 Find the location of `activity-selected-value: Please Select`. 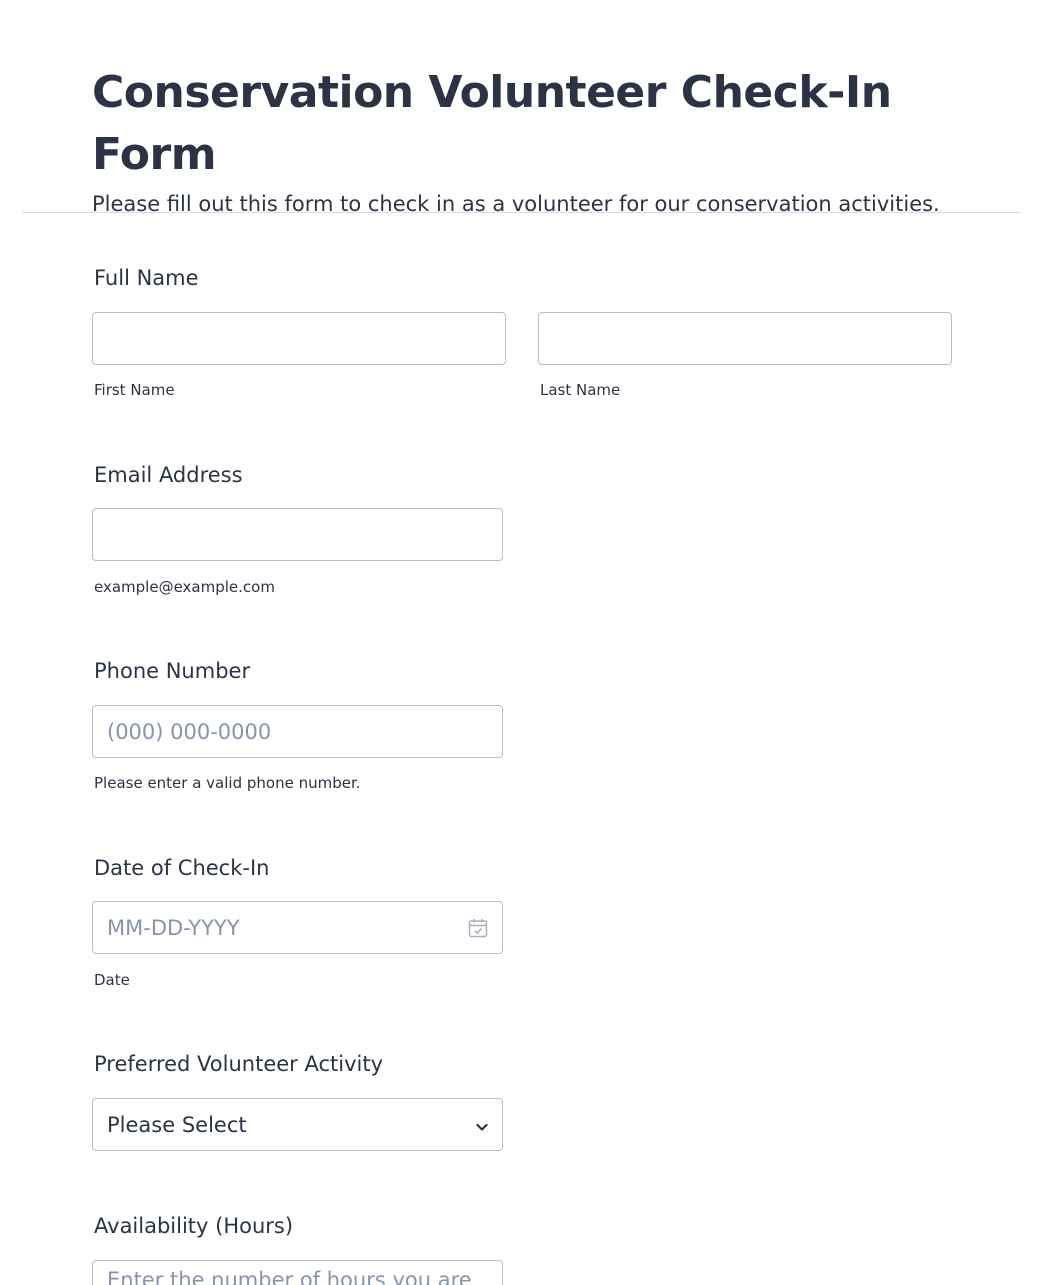

activity-selected-value: Please Select is located at coordinates (177, 1124).